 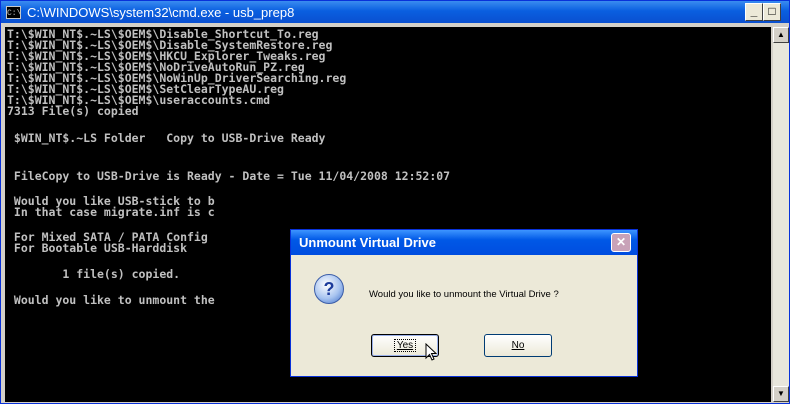 What do you see at coordinates (111, 300) in the screenshot?
I see `console-line: Would you like to unmount the` at bounding box center [111, 300].